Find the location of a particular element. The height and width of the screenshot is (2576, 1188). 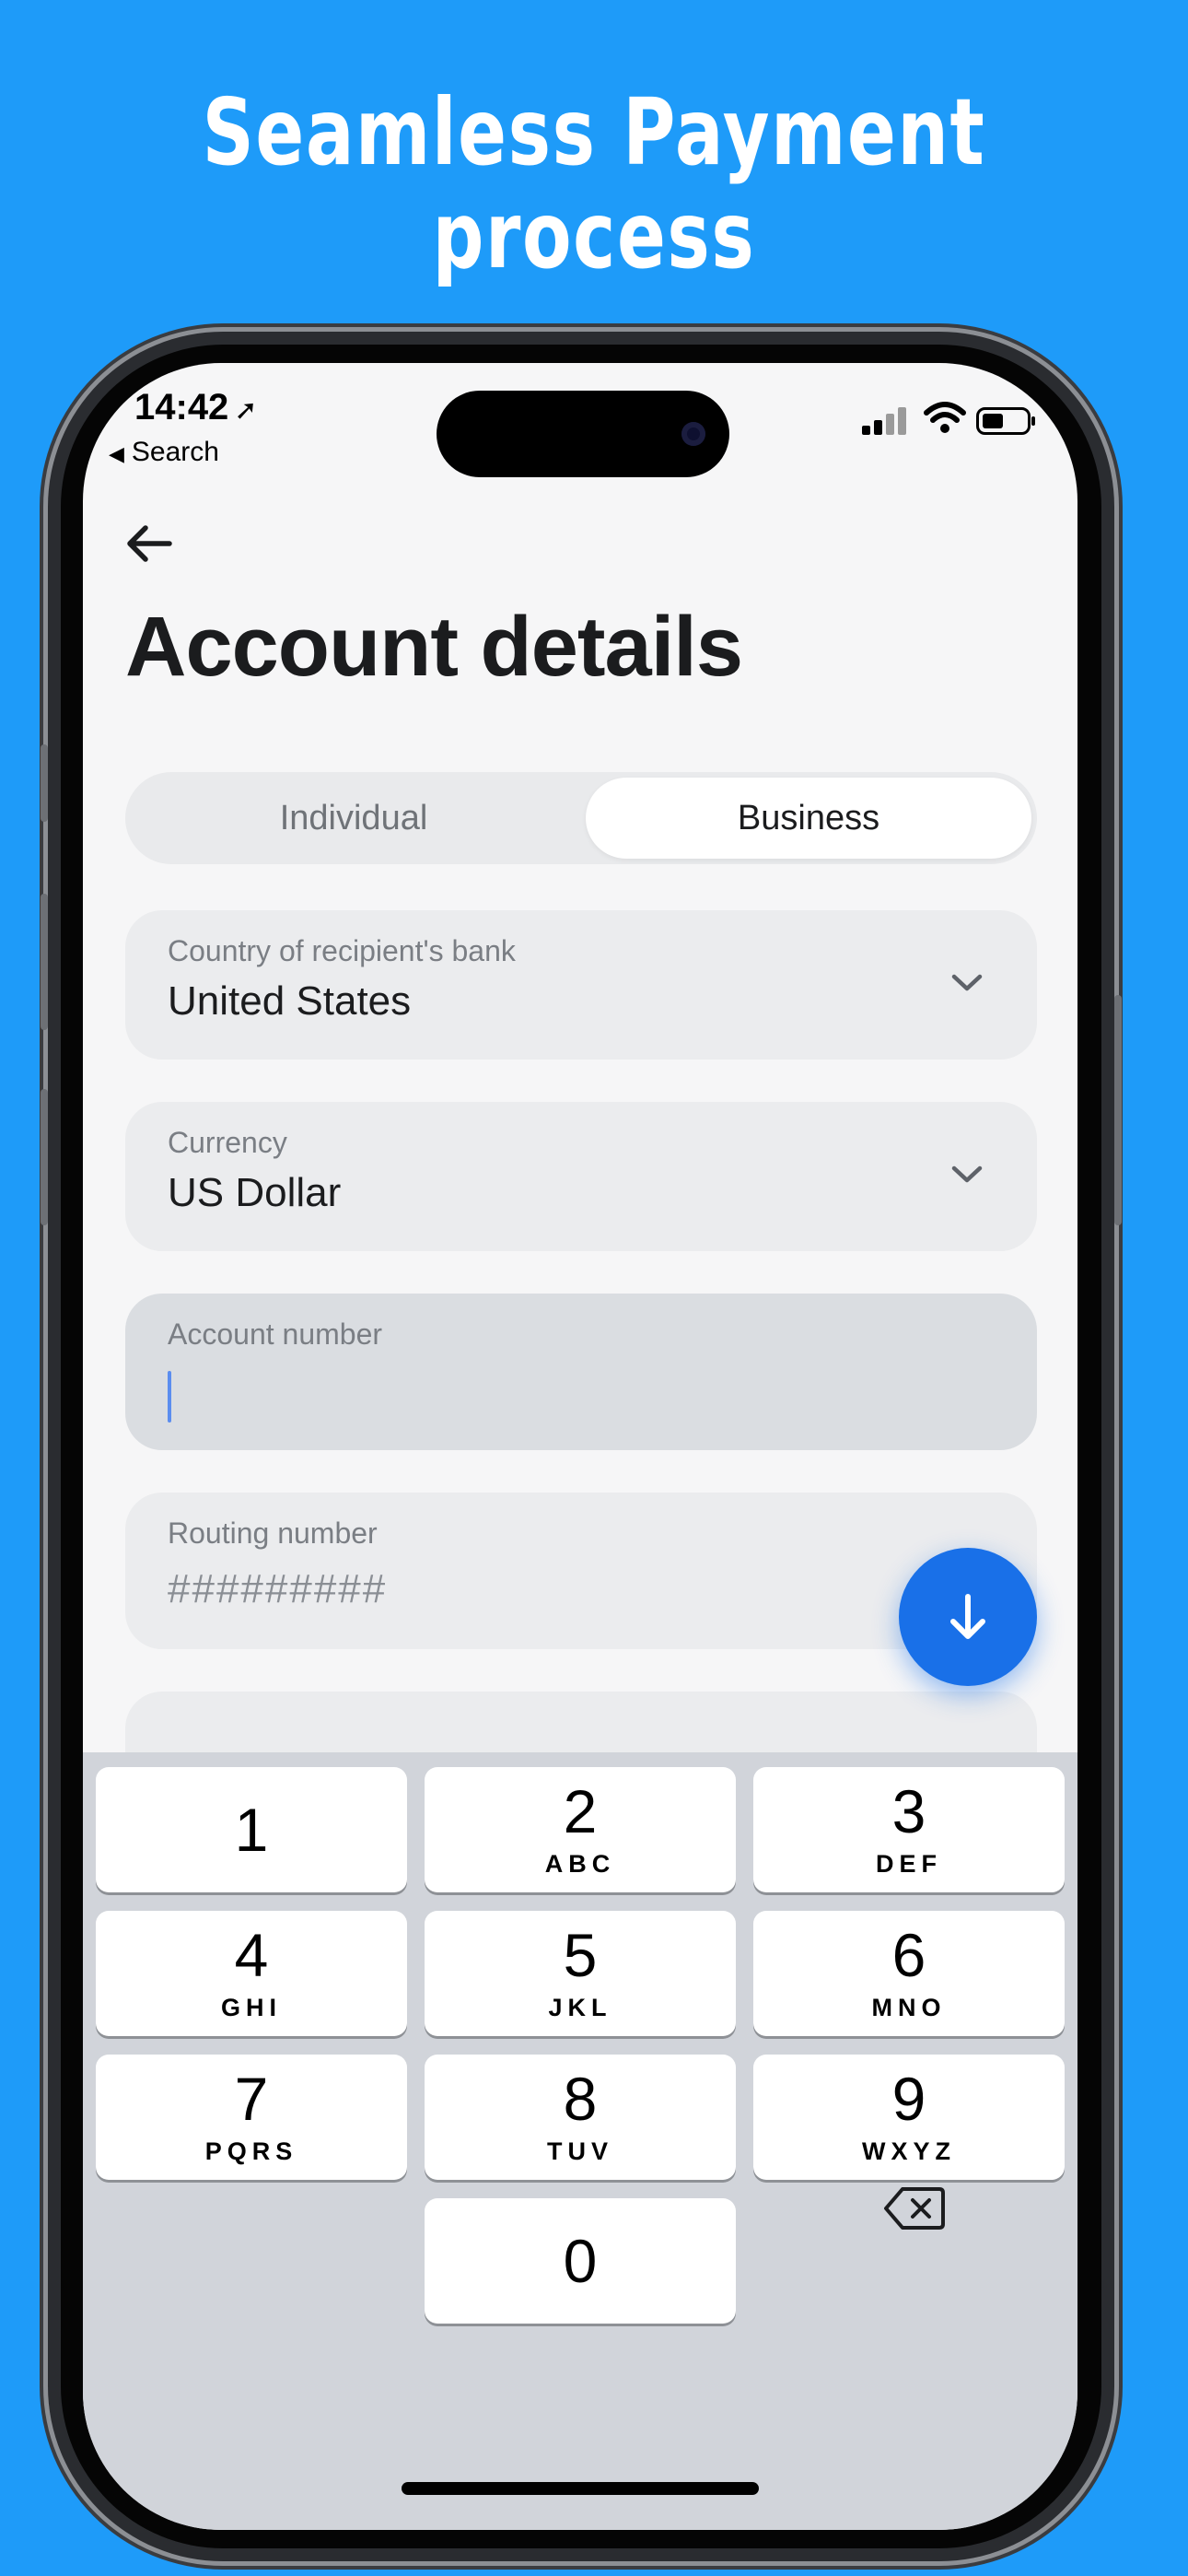

key-5-digit: 5 is located at coordinates (580, 1955).